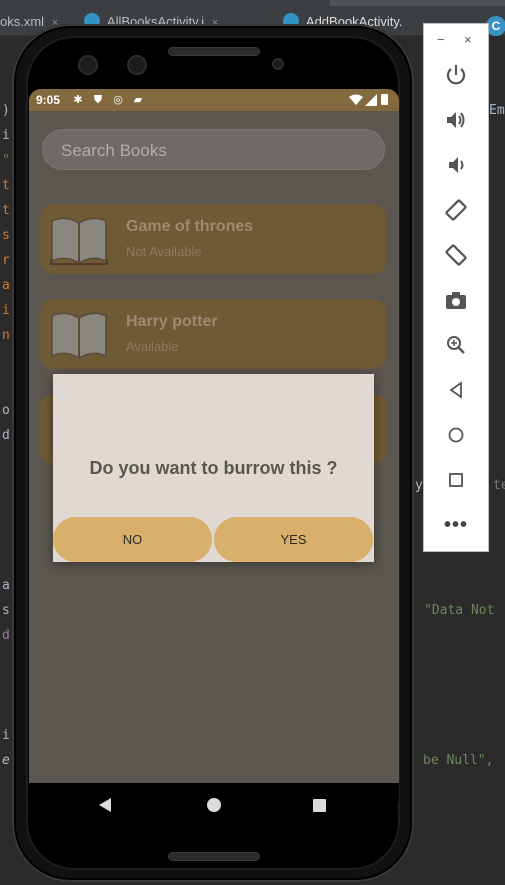 The image size is (505, 885). Describe the element at coordinates (419, 485) in the screenshot. I see `code-fragment: y` at that location.